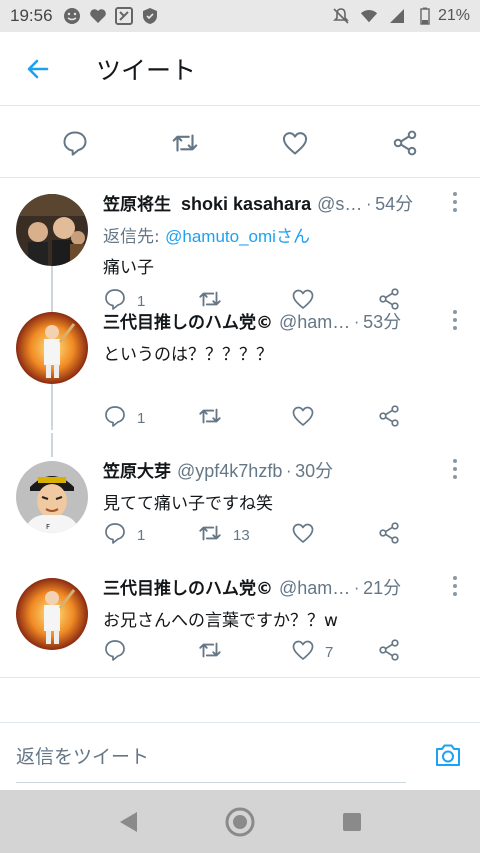 The width and height of the screenshot is (480, 853). What do you see at coordinates (211, 756) in the screenshot?
I see `reply-input: 返信をツイート` at bounding box center [211, 756].